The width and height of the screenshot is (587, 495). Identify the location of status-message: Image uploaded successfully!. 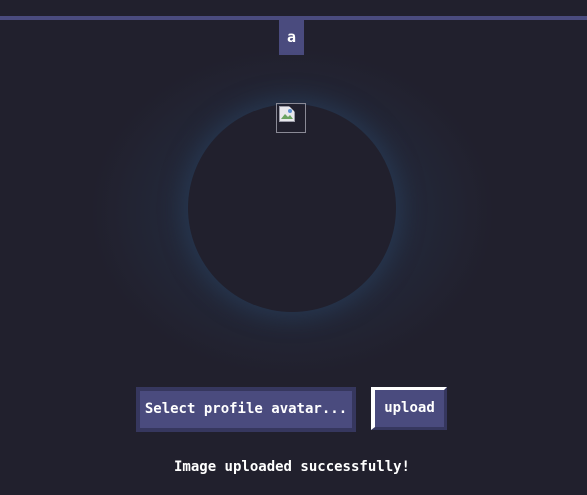
(291, 467).